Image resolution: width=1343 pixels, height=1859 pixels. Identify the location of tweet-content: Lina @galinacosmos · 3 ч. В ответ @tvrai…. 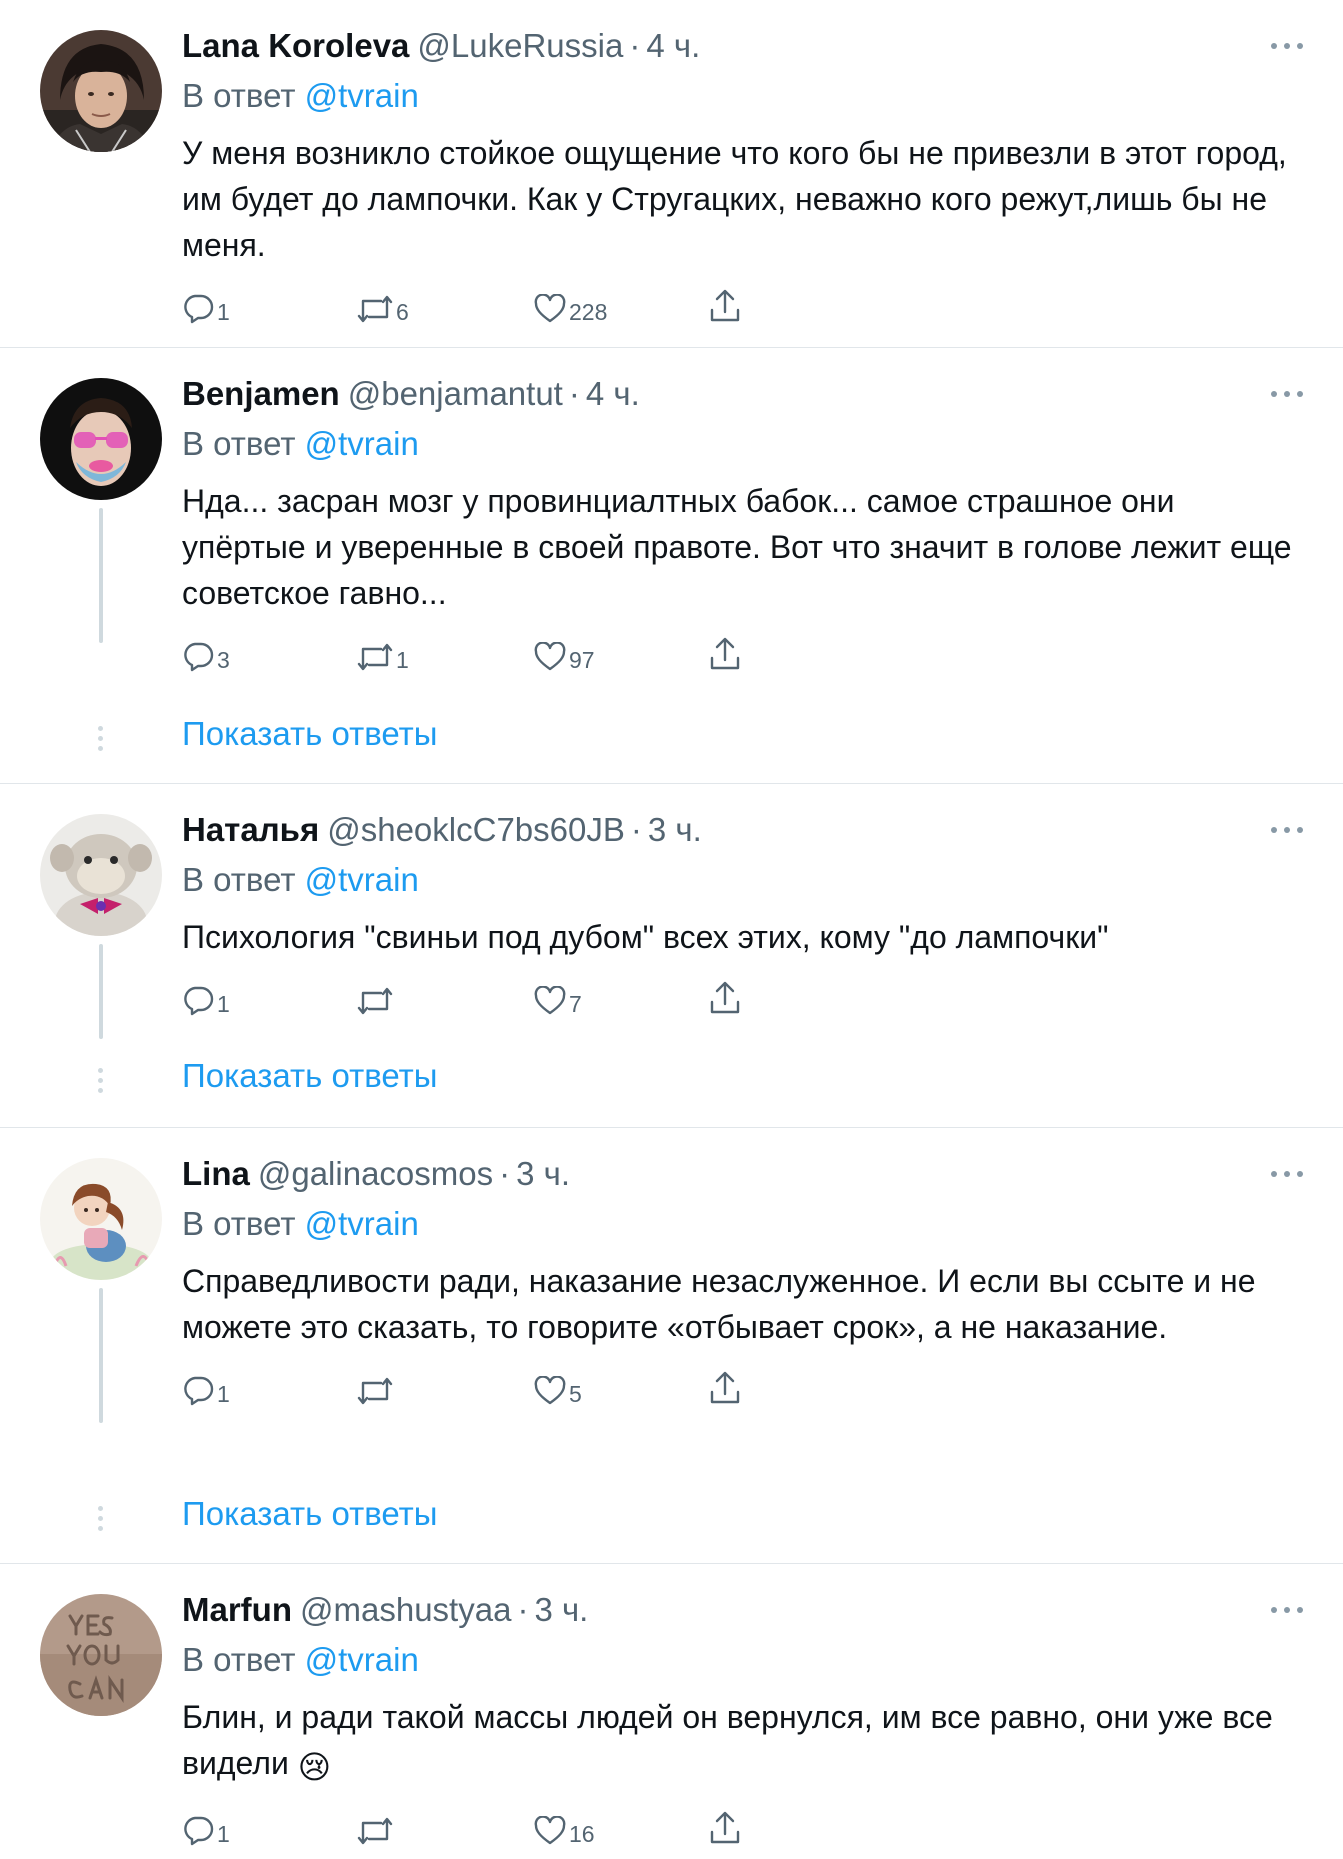
(742, 1284).